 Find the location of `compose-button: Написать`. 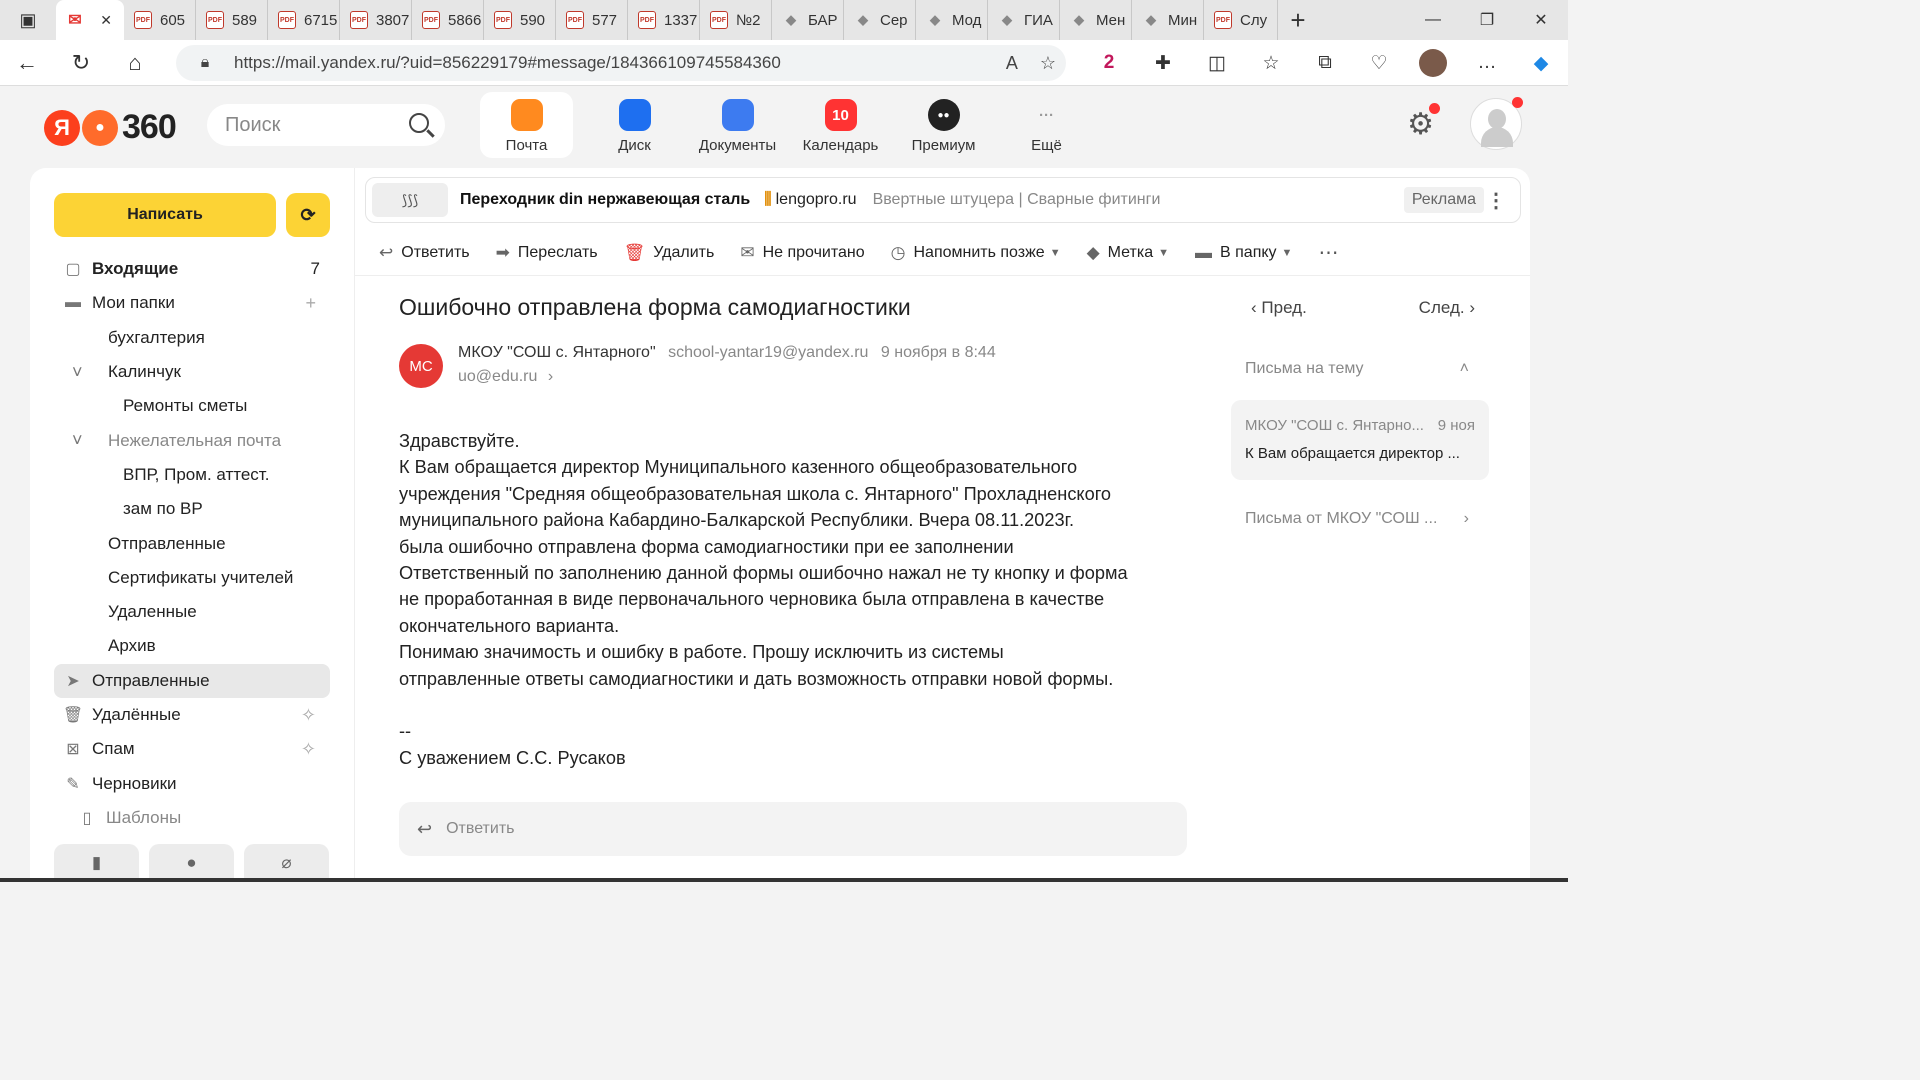

compose-button: Написать is located at coordinates (165, 215).